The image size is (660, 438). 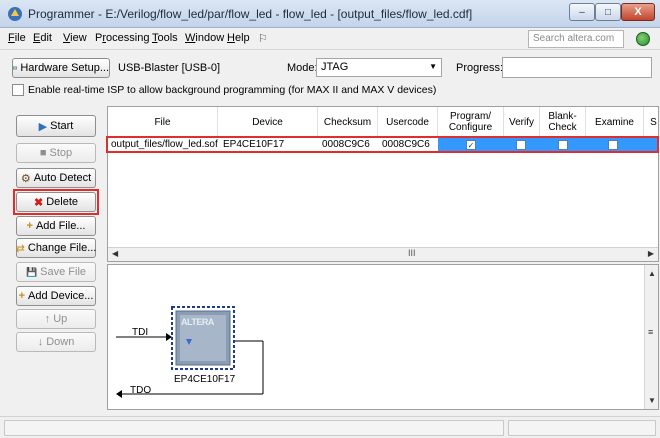 I want to click on blank-check-checkbox, so click(x=563, y=145).